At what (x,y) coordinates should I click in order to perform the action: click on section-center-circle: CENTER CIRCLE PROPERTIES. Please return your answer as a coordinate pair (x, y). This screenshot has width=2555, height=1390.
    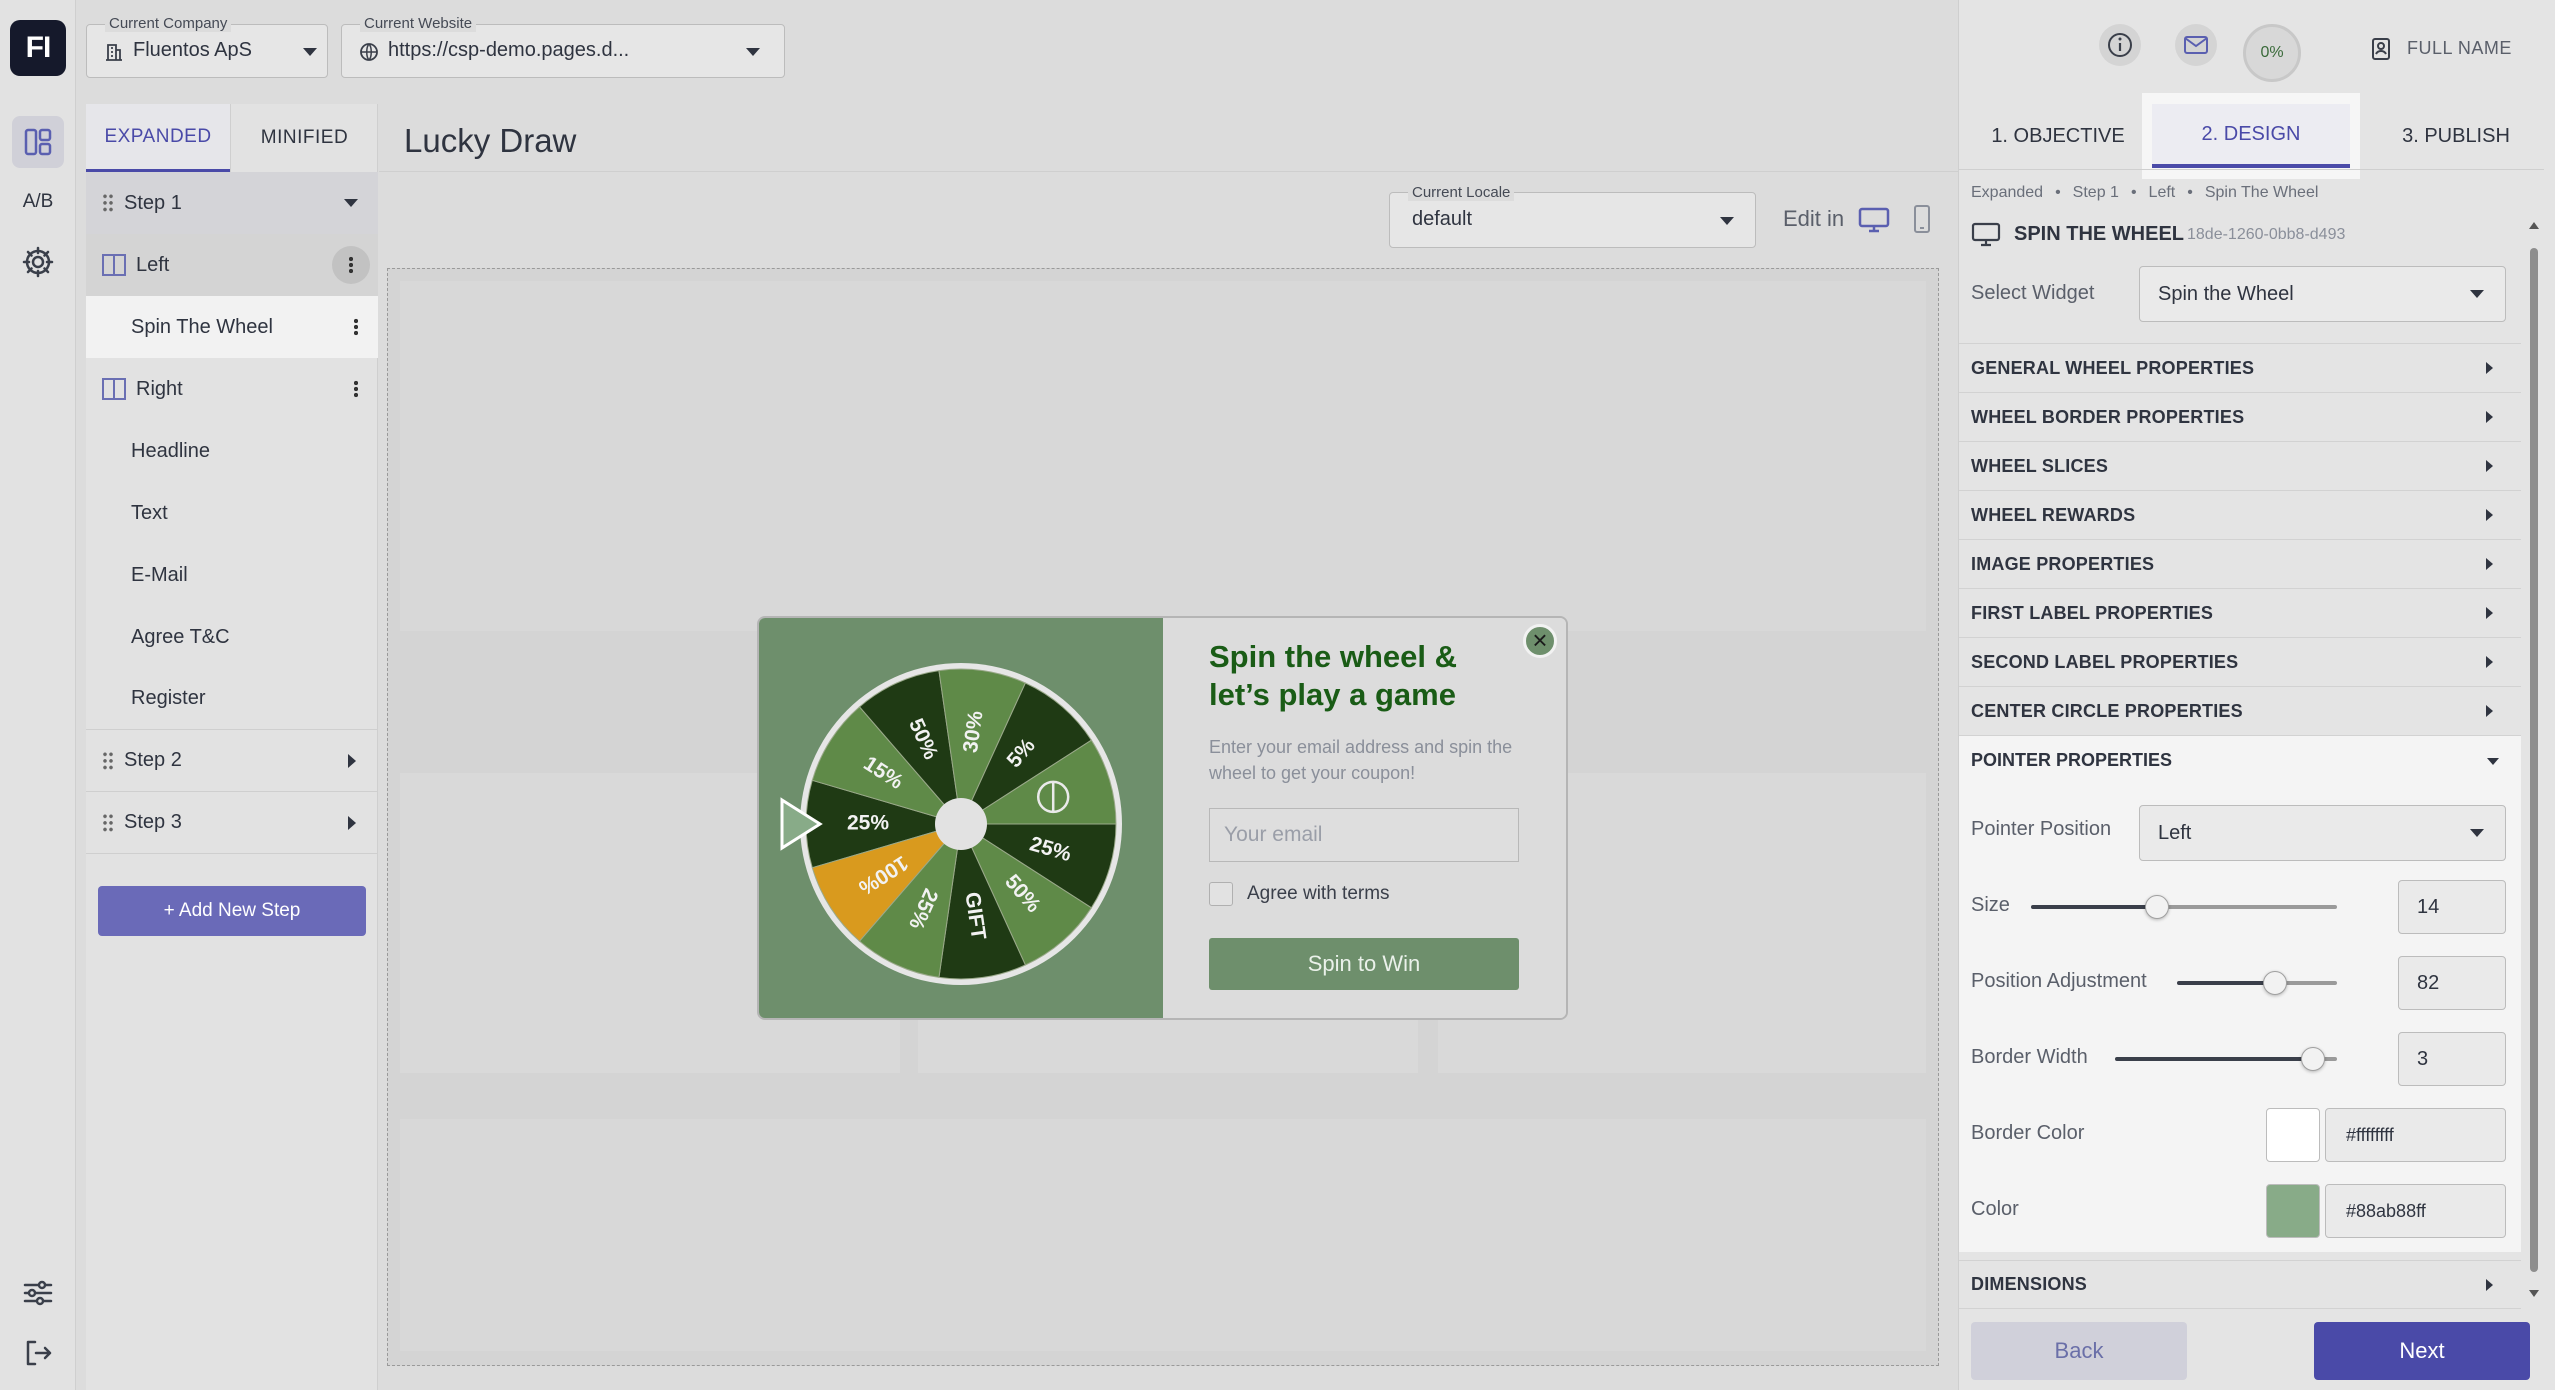
    Looking at the image, I should click on (2240, 711).